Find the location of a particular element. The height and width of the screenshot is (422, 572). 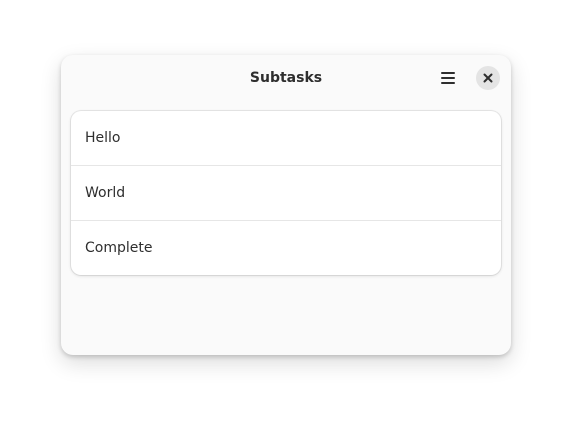

main-menu-button is located at coordinates (448, 78).